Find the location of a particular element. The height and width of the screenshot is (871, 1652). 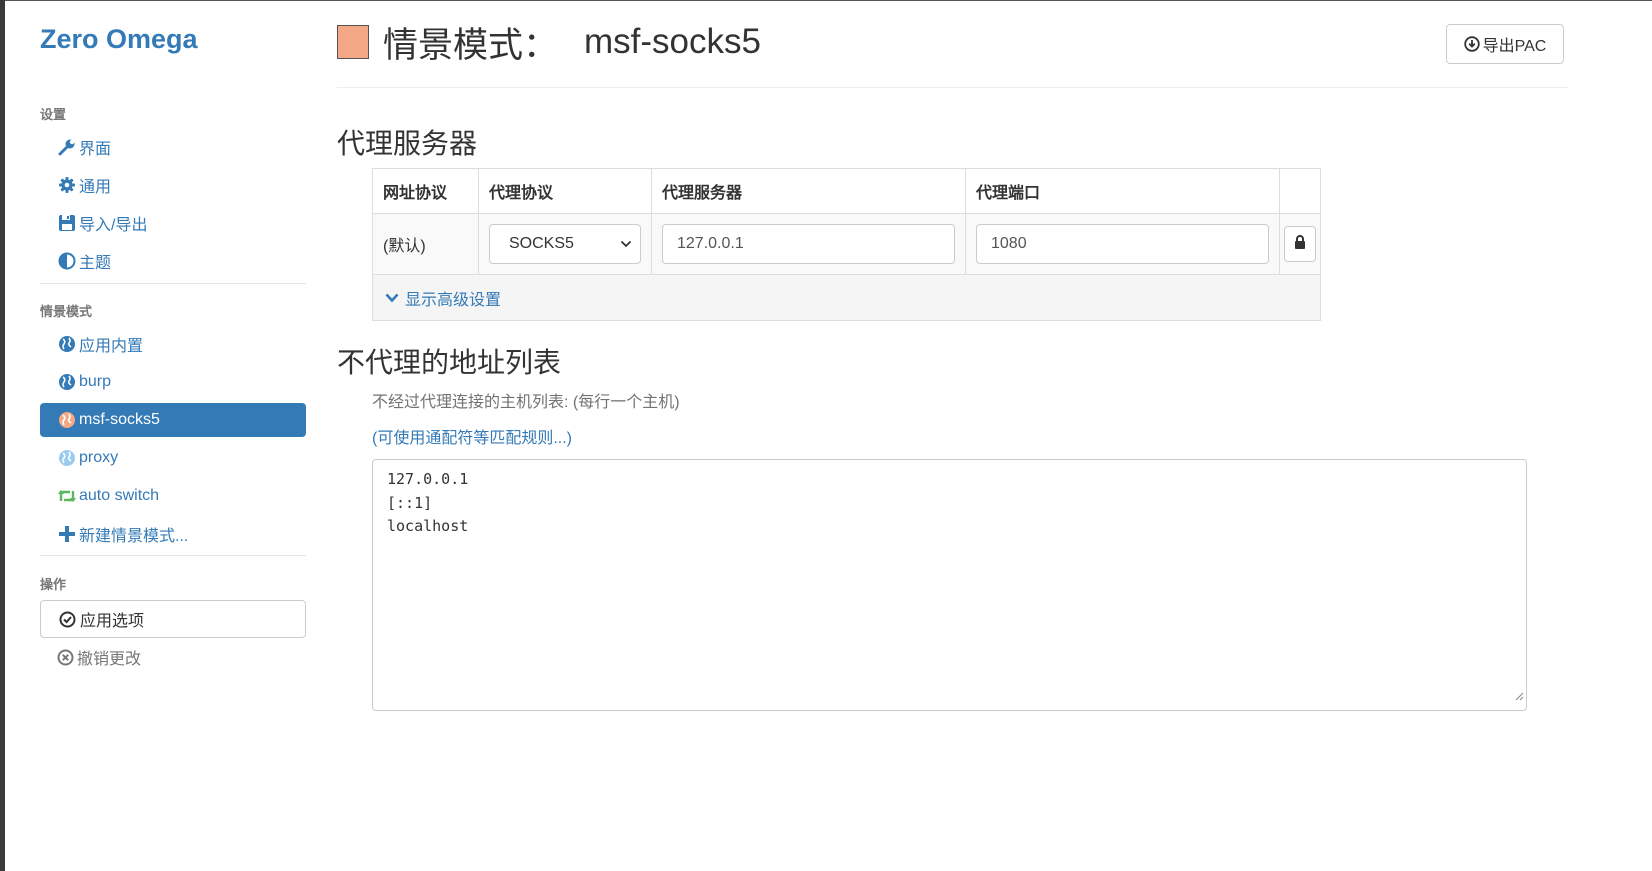

show-advanced-label: 显示高级设置 is located at coordinates (453, 300).